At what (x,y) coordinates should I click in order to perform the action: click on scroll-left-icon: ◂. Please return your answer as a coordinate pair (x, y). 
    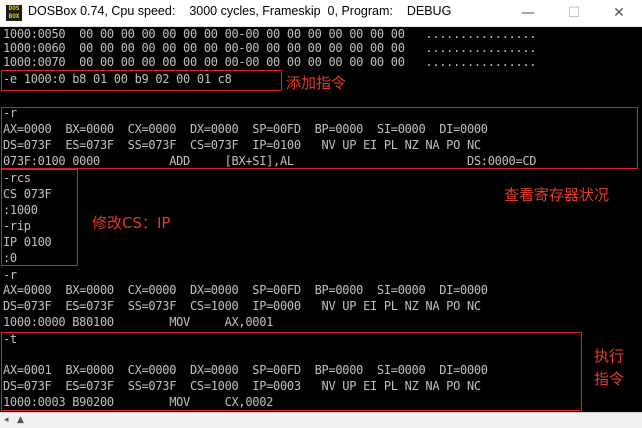
    Looking at the image, I should click on (6, 420).